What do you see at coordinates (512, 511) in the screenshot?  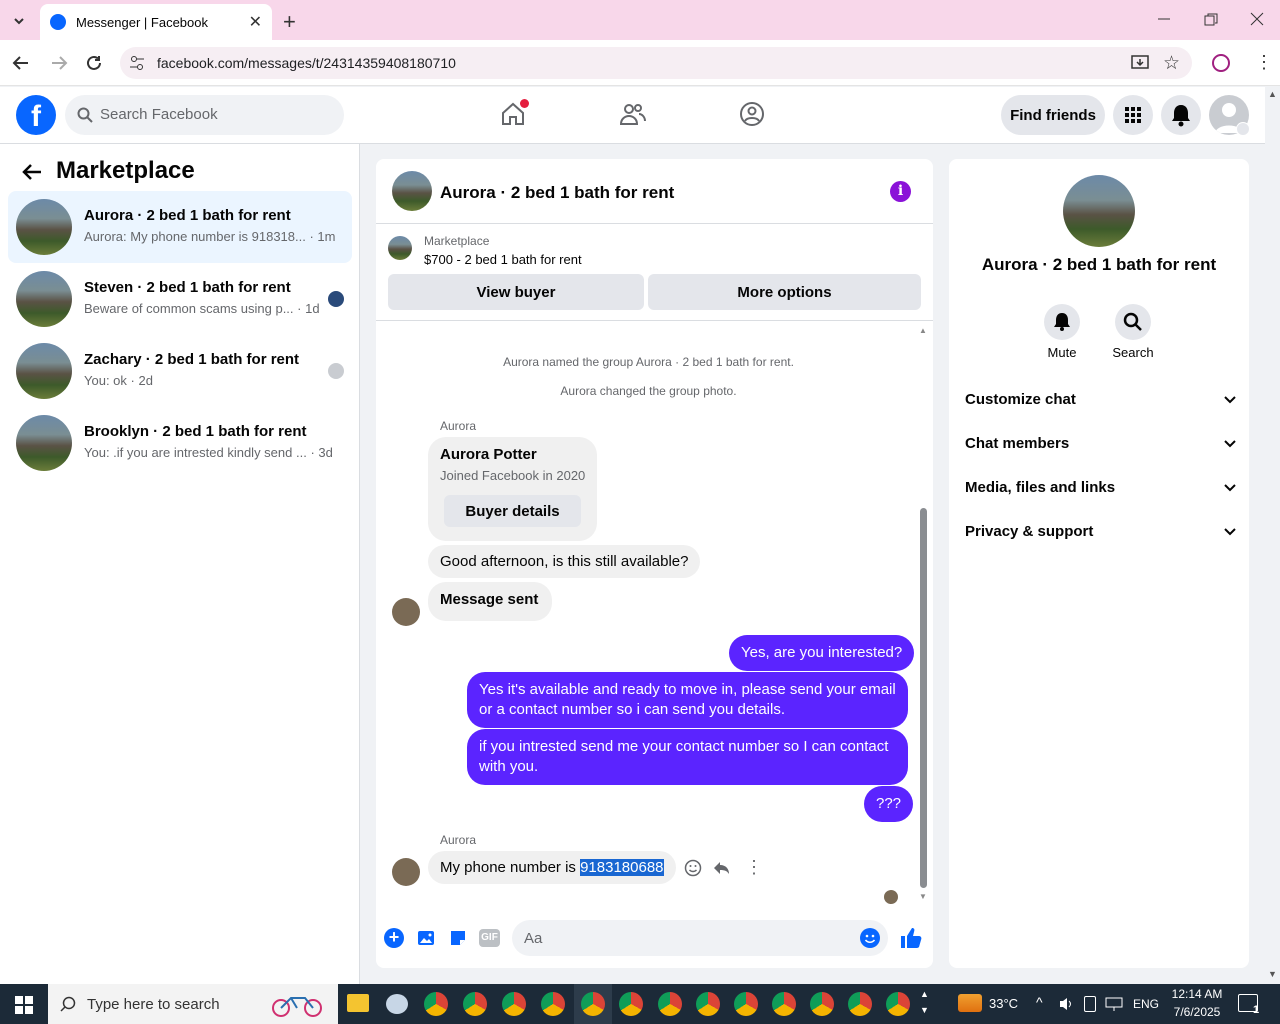 I see `buyer-details-button: Buyer details` at bounding box center [512, 511].